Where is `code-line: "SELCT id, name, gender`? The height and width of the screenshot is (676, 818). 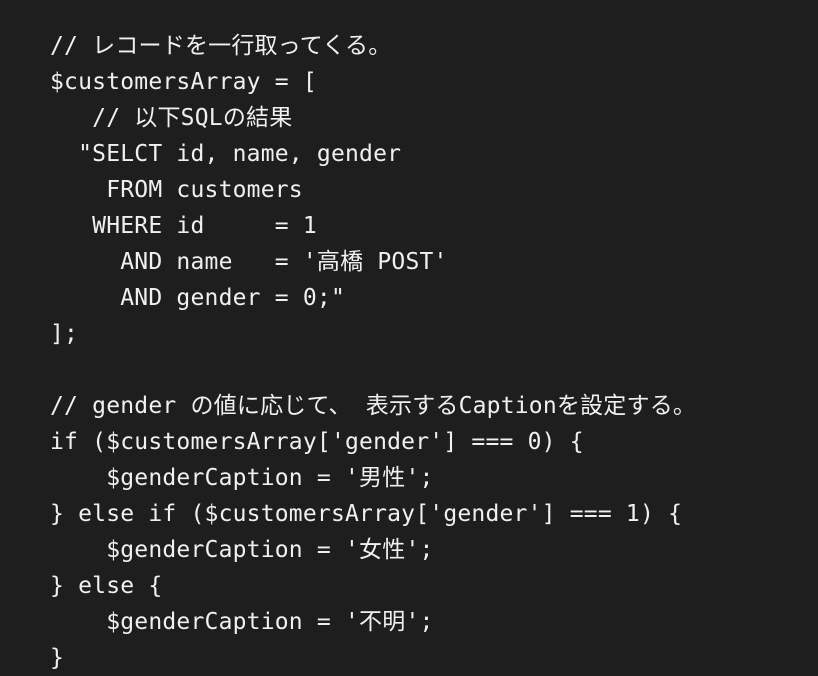
code-line: "SELCT id, name, gender is located at coordinates (226, 154).